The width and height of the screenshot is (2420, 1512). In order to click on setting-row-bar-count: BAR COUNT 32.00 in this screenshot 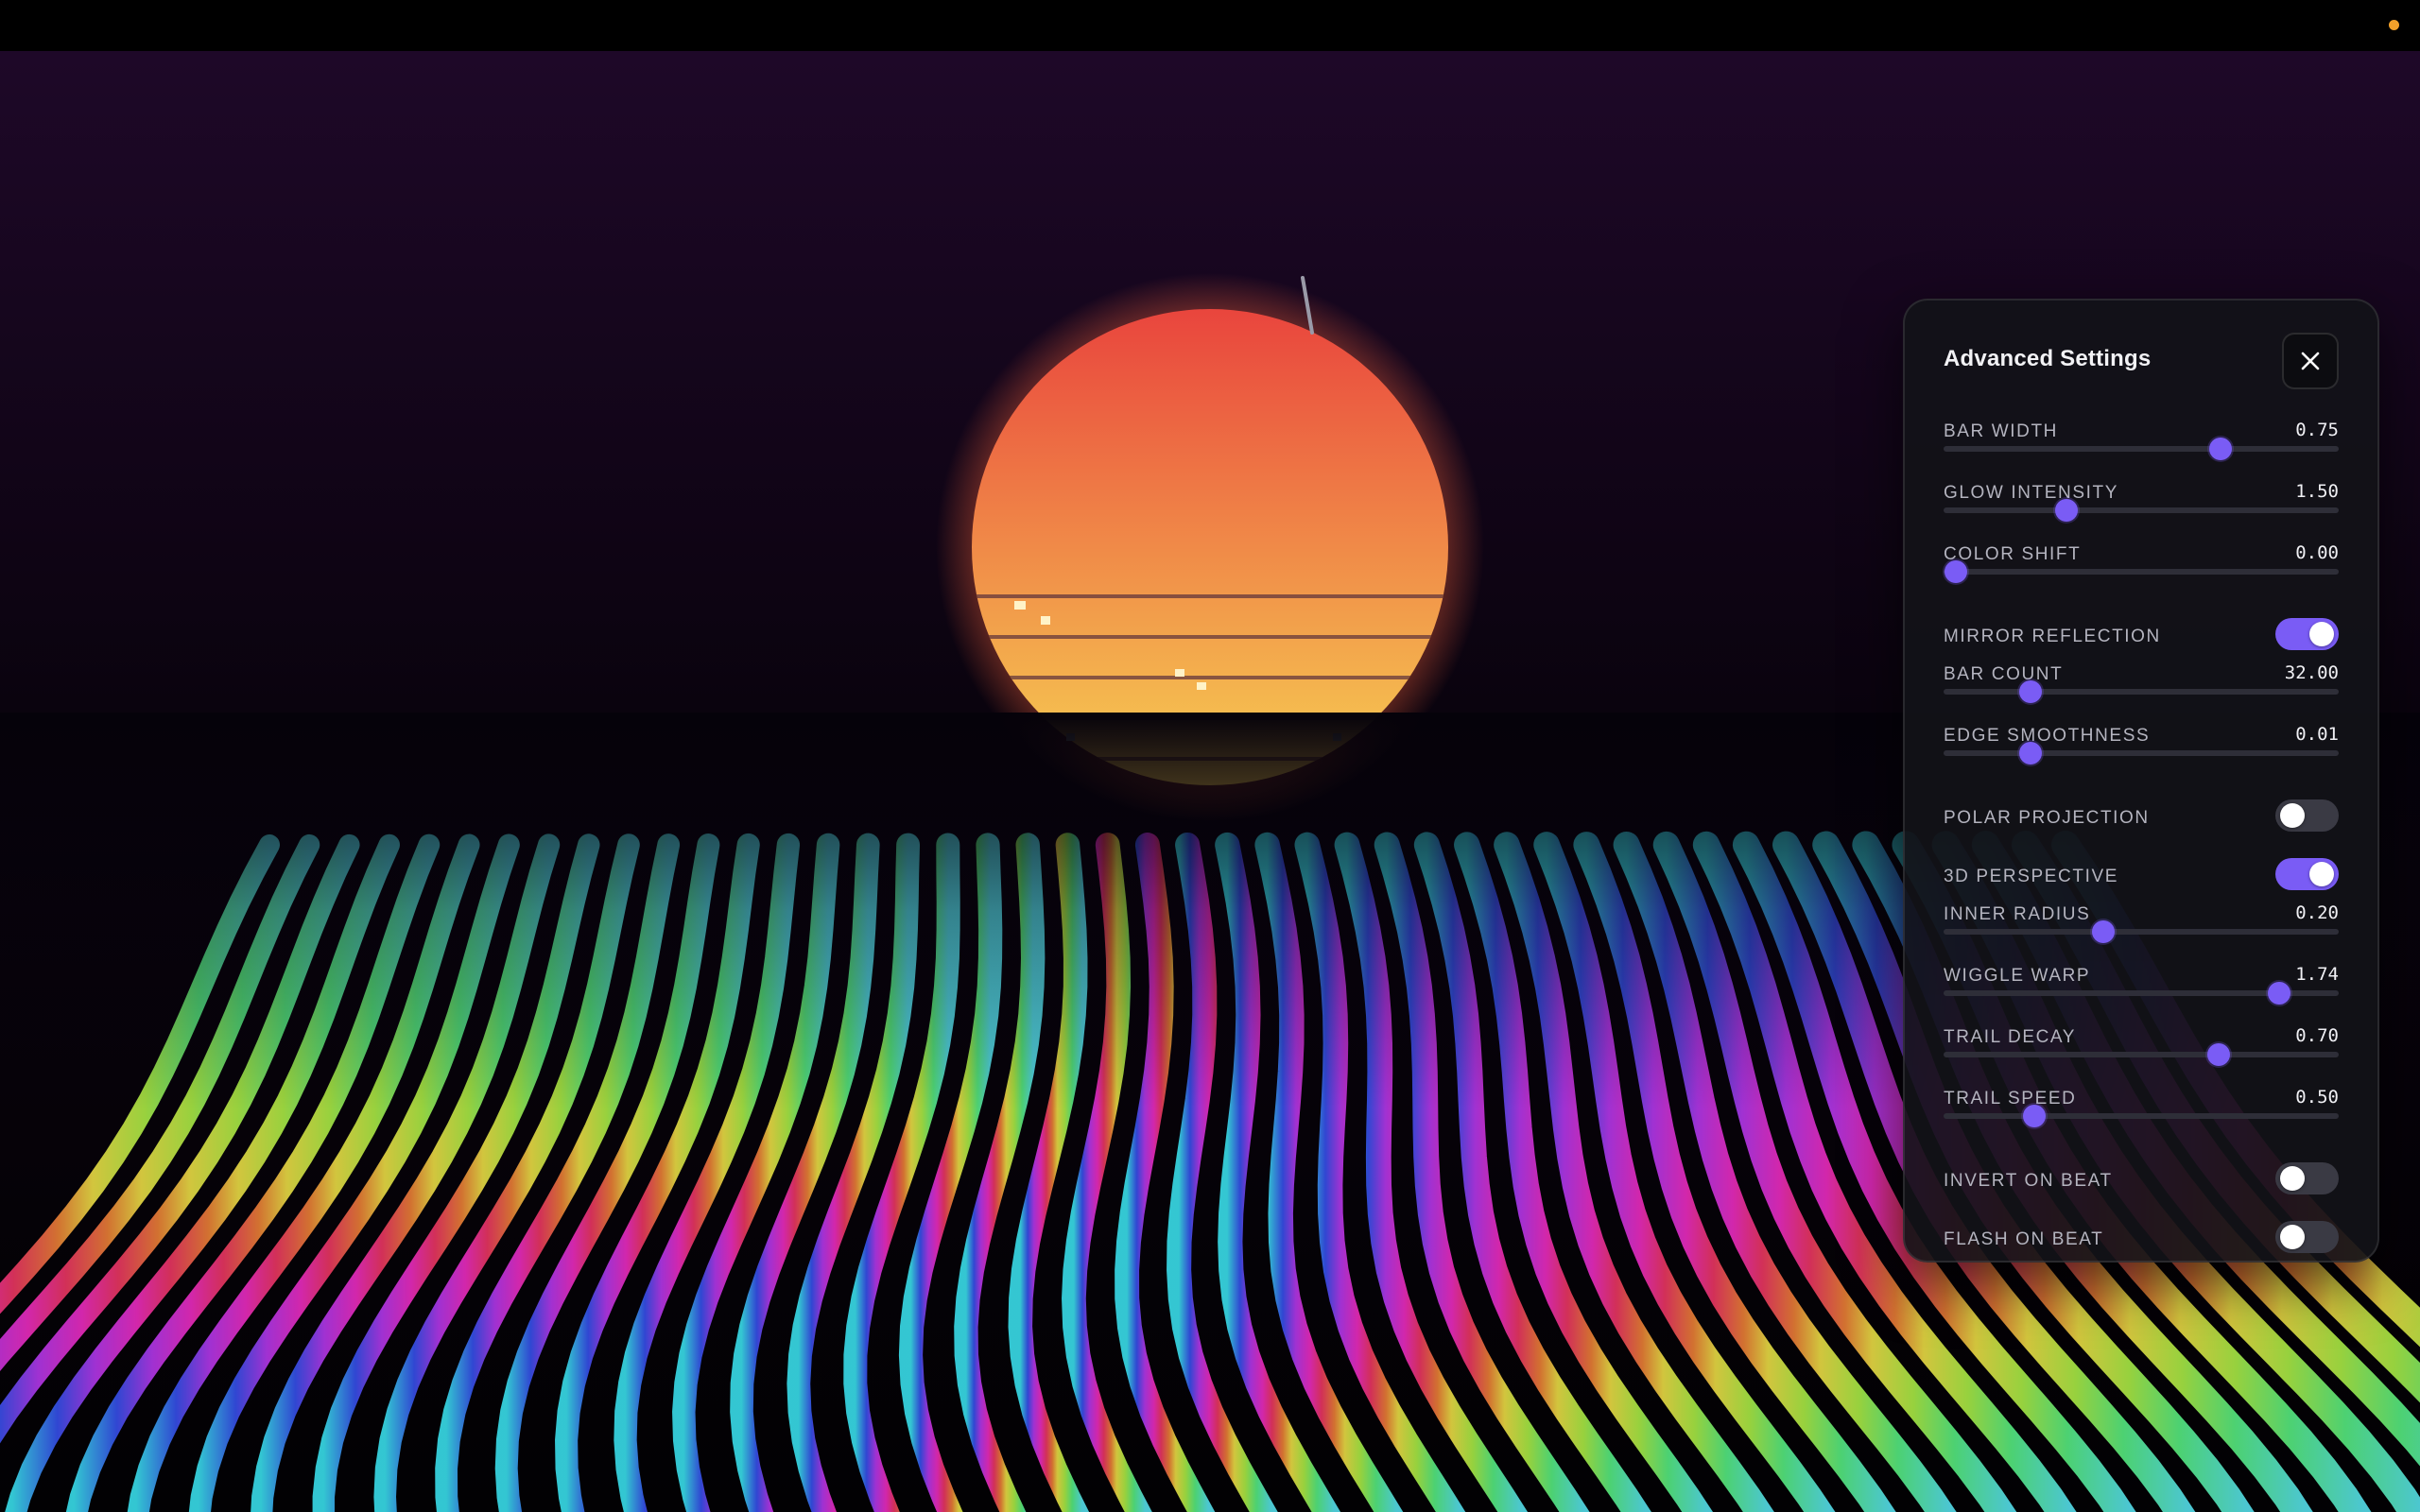, I will do `click(2141, 694)`.